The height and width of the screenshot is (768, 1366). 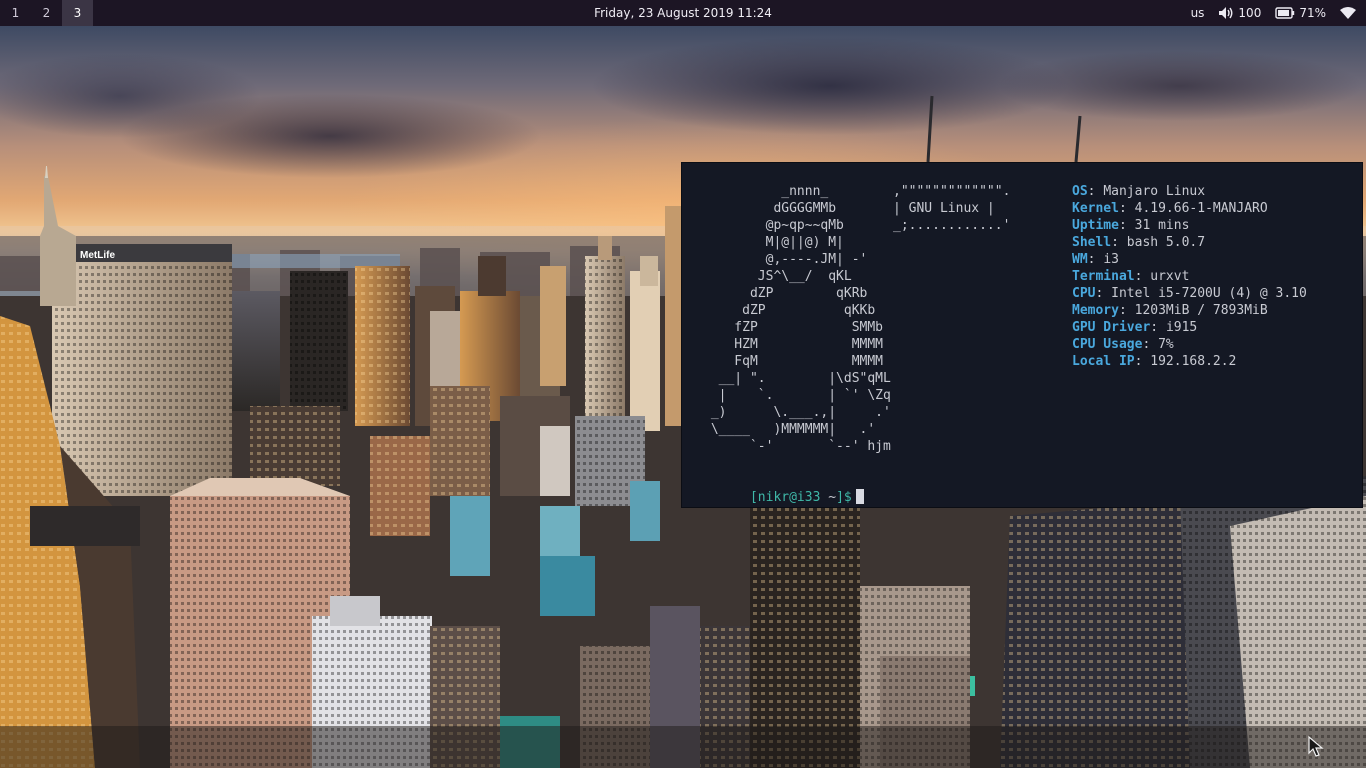 What do you see at coordinates (1287, 13) in the screenshot?
I see `battery-icon` at bounding box center [1287, 13].